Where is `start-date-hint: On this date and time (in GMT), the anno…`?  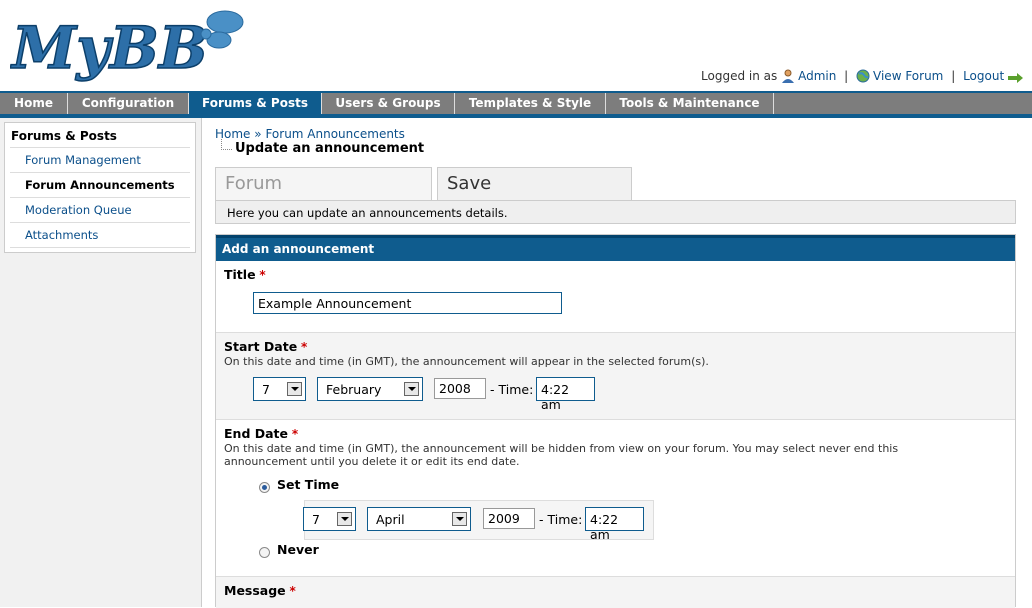 start-date-hint: On this date and time (in GMT), the anno… is located at coordinates (466, 361).